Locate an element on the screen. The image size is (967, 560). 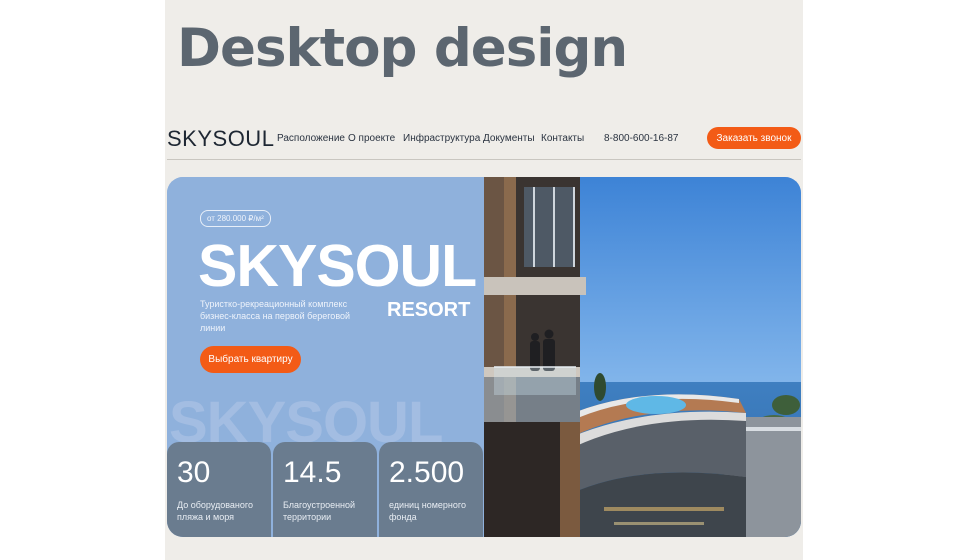
nav-item-infrastructure: Инфраструктура is located at coordinates (441, 138).